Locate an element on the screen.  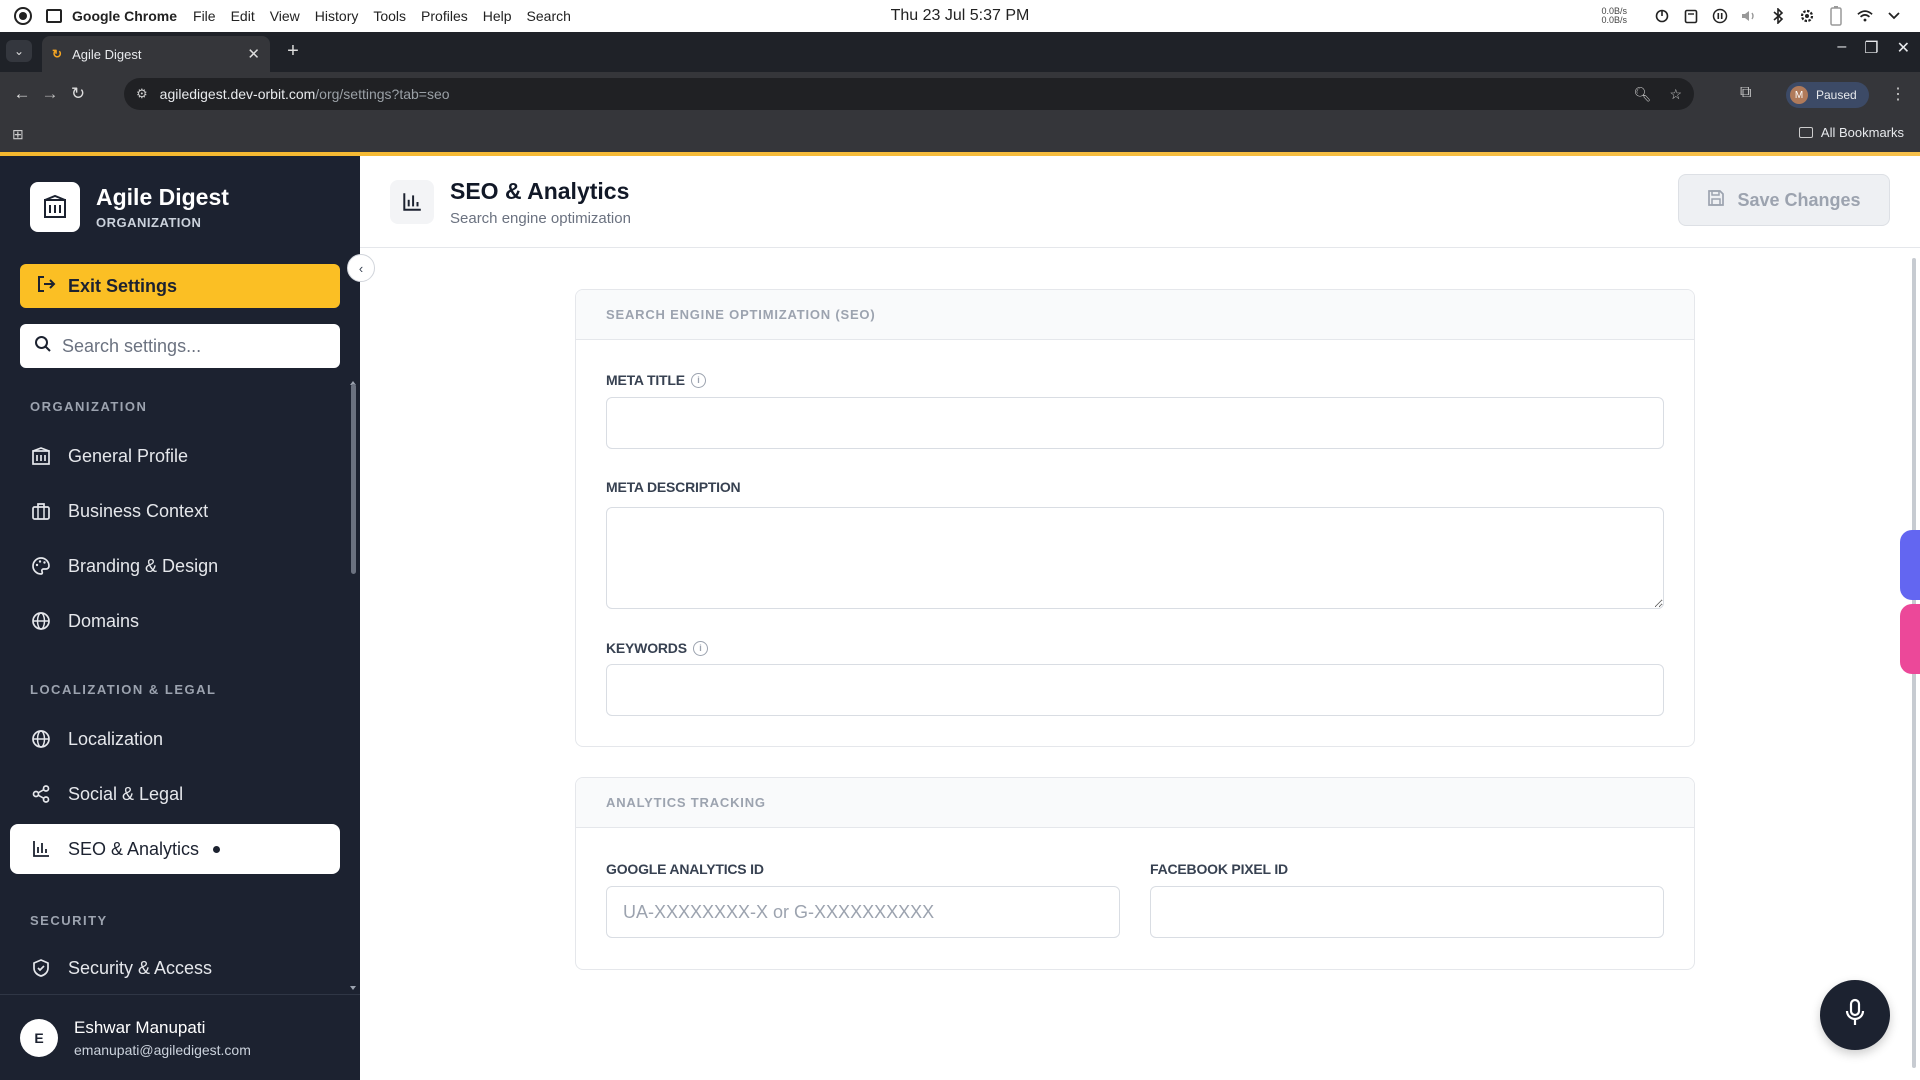
app-window-icon is located at coordinates (54, 16).